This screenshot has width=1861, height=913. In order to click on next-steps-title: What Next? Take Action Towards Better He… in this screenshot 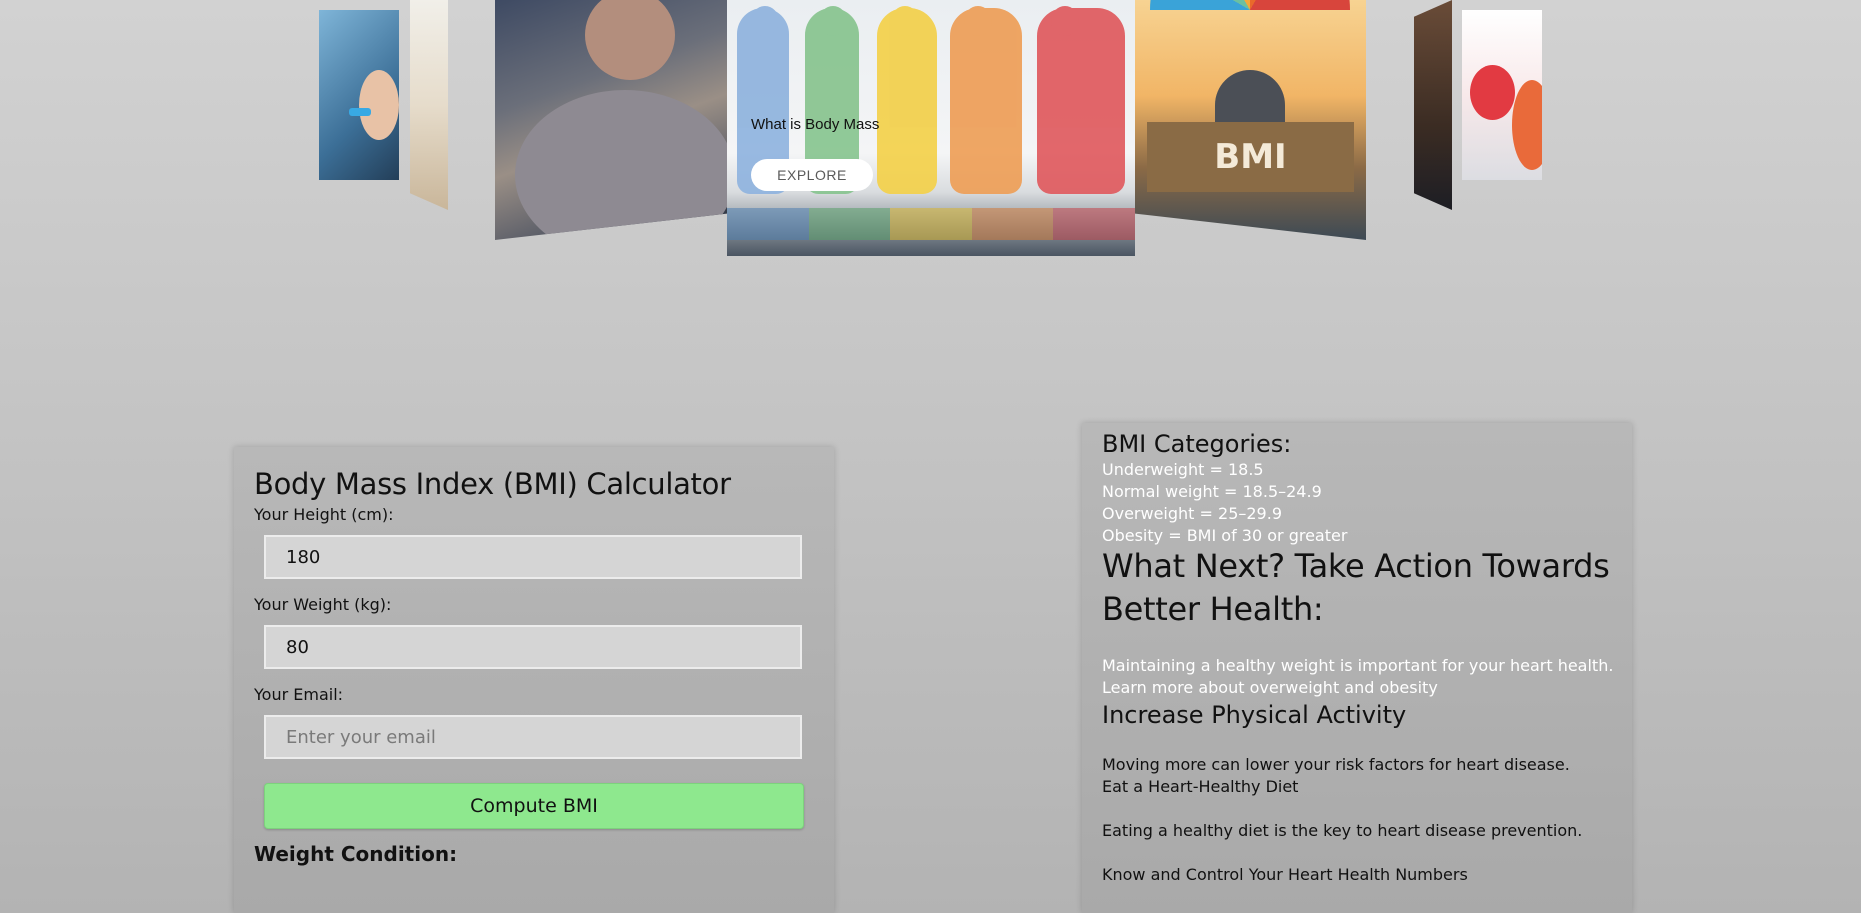, I will do `click(1356, 587)`.